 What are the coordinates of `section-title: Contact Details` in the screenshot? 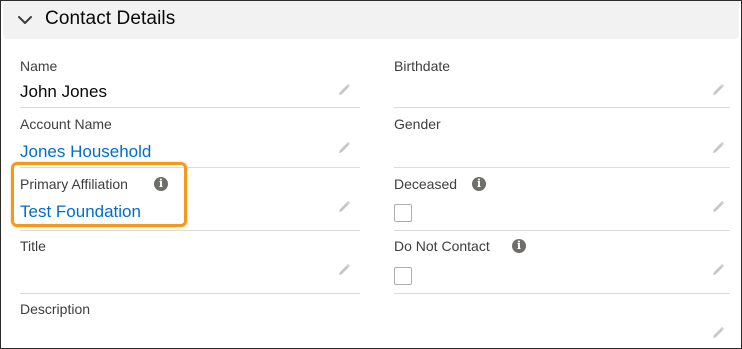 It's located at (110, 18).